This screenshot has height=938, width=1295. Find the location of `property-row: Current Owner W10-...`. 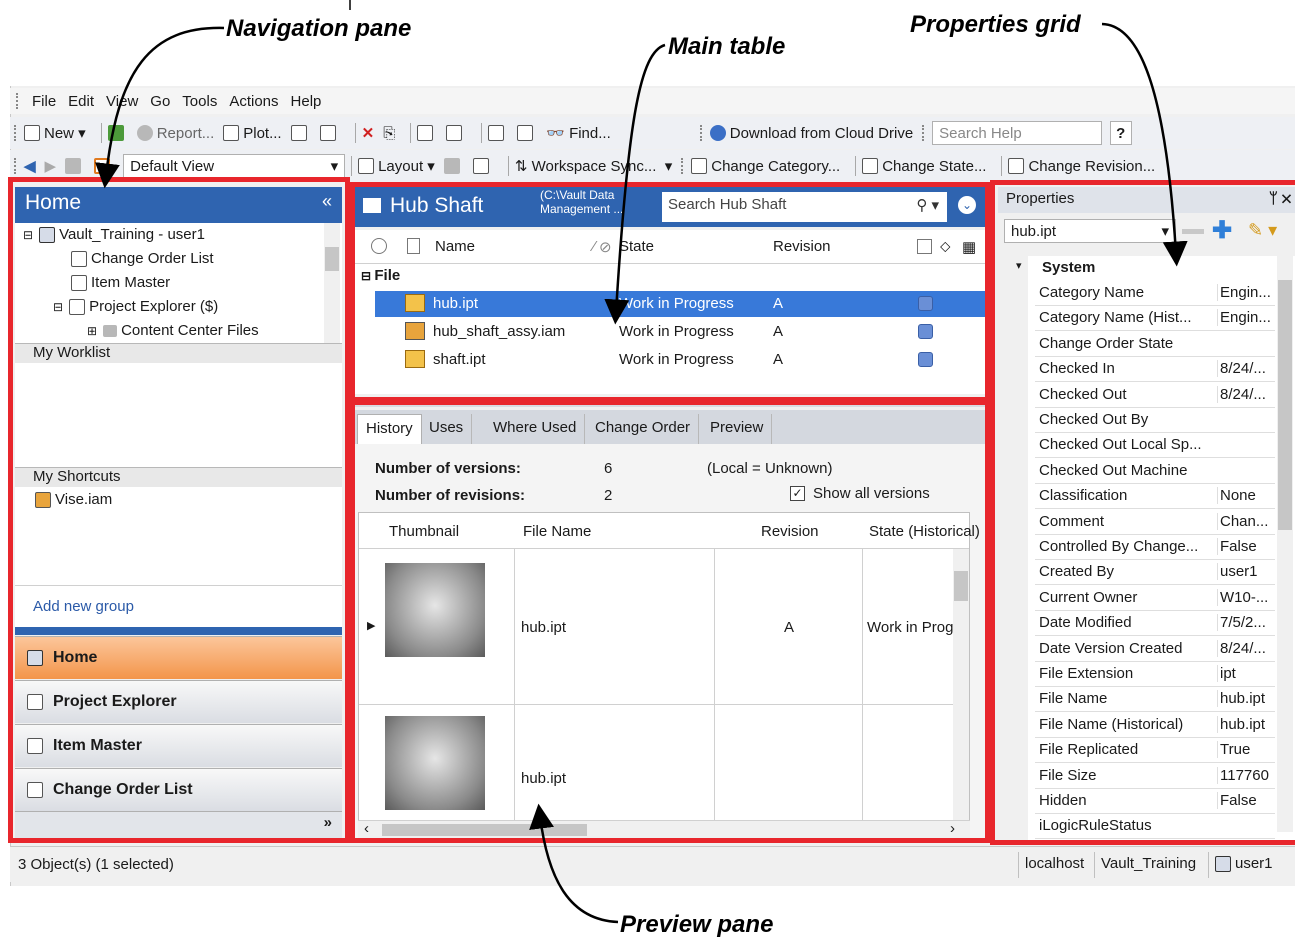

property-row: Current Owner W10-... is located at coordinates (1155, 598).